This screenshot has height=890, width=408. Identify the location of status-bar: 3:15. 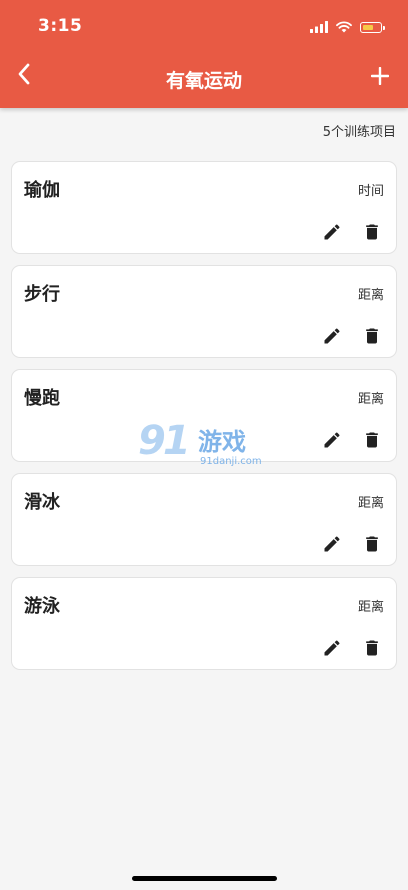
(204, 26).